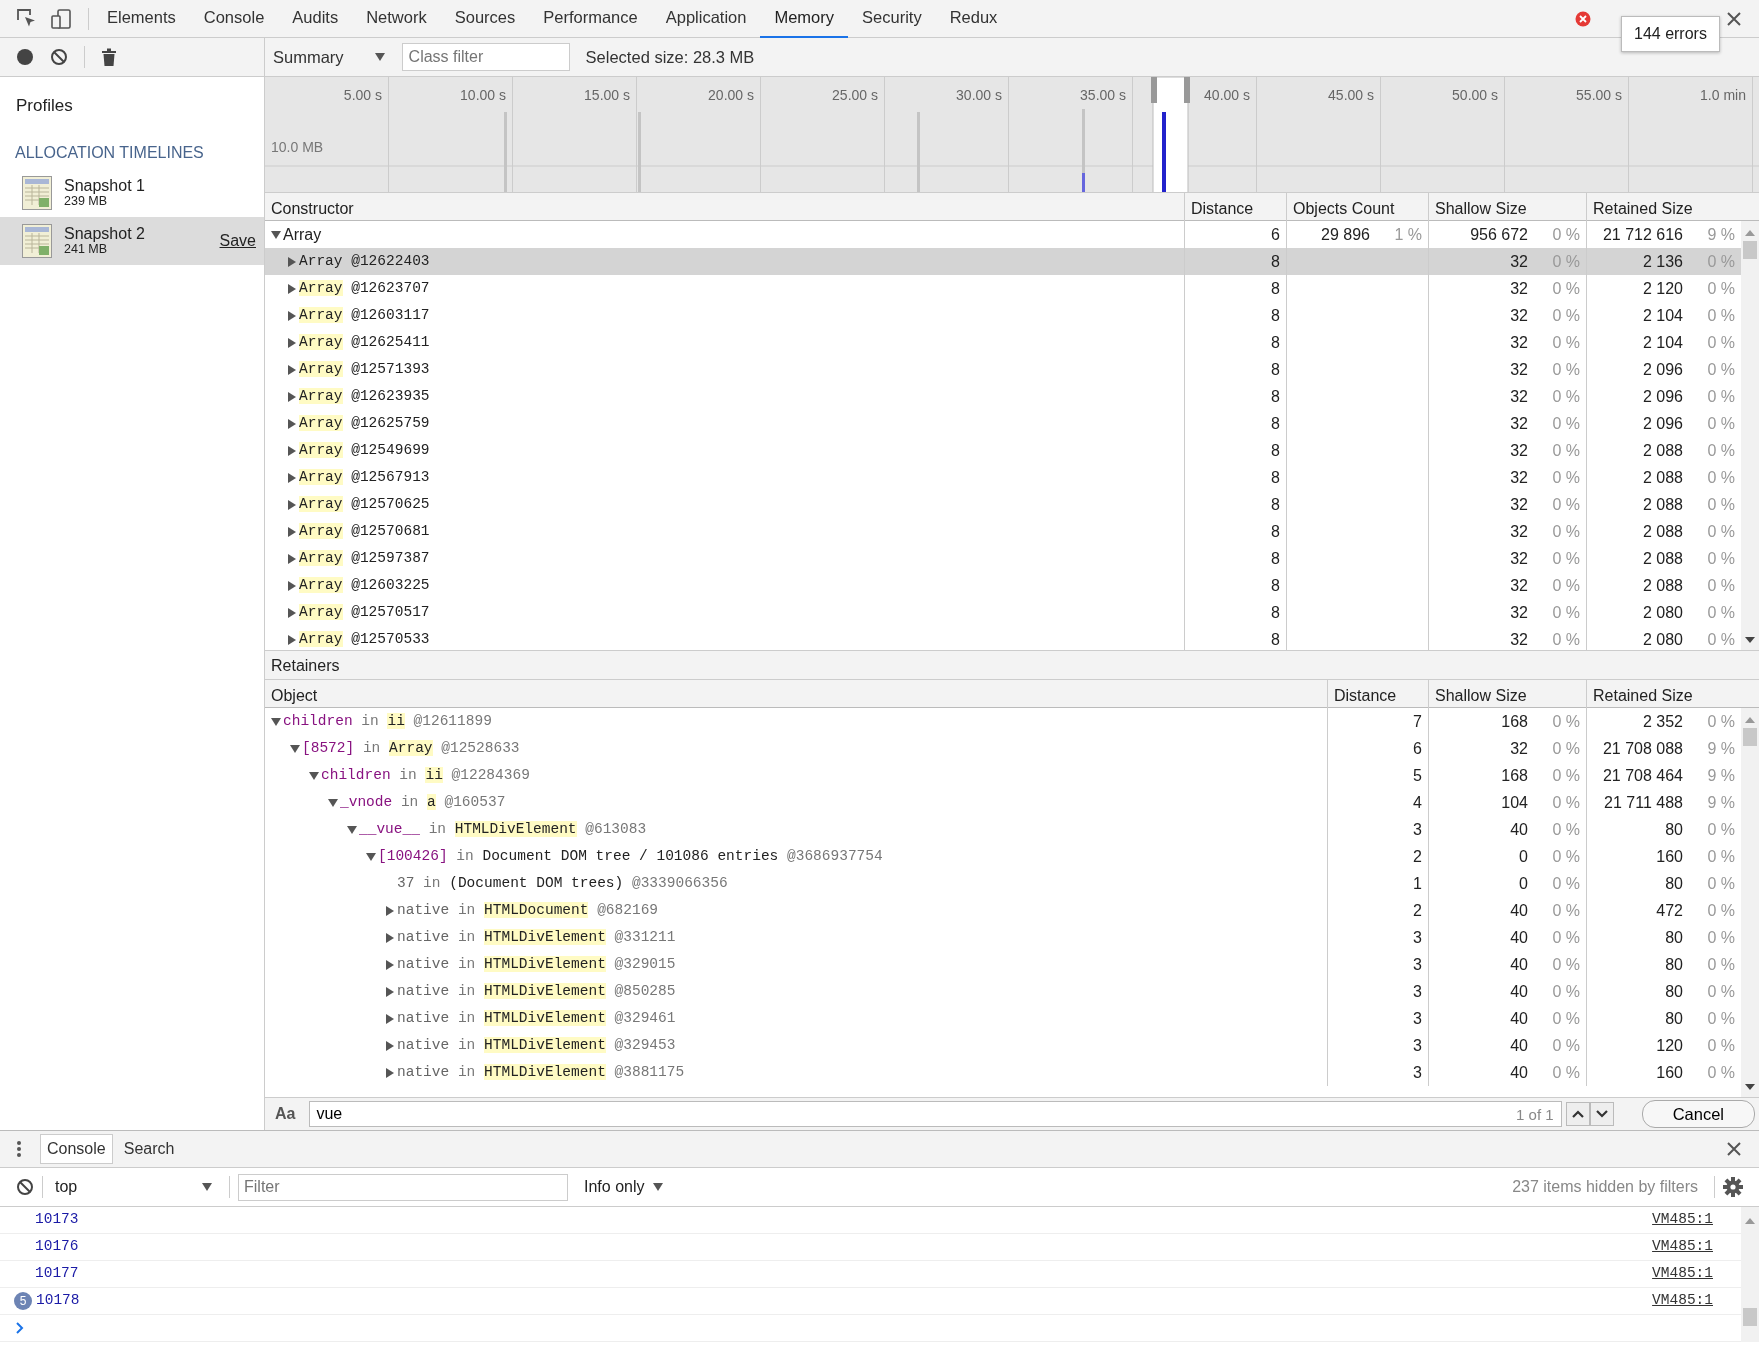 This screenshot has height=1350, width=1759. Describe the element at coordinates (1662, 396) in the screenshot. I see `retained-size-value: 2 096` at that location.